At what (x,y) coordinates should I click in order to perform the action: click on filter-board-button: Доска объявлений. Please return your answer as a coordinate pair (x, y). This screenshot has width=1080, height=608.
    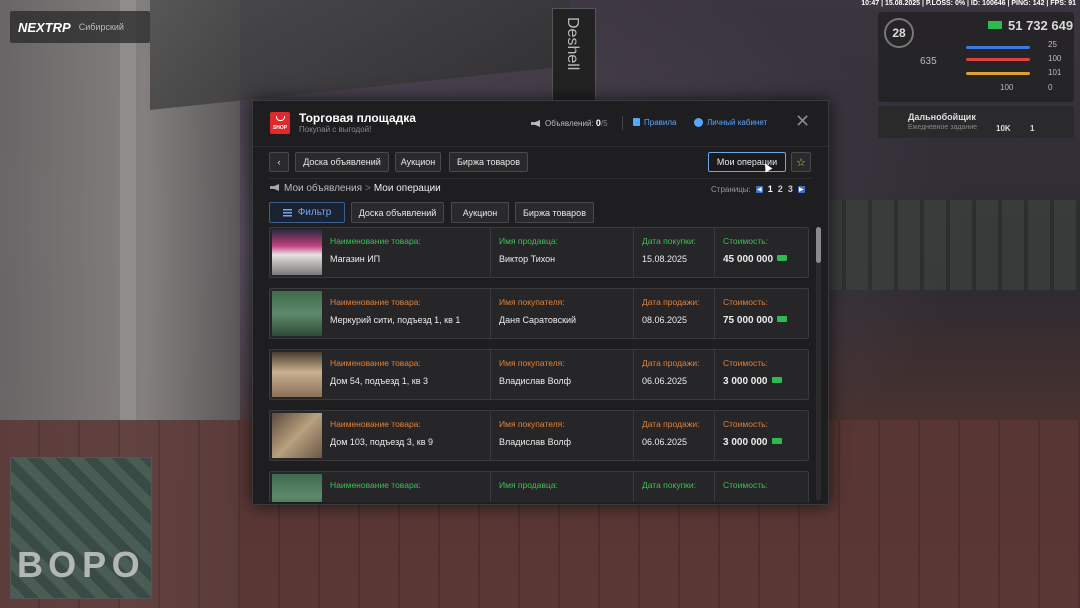
    Looking at the image, I should click on (397, 212).